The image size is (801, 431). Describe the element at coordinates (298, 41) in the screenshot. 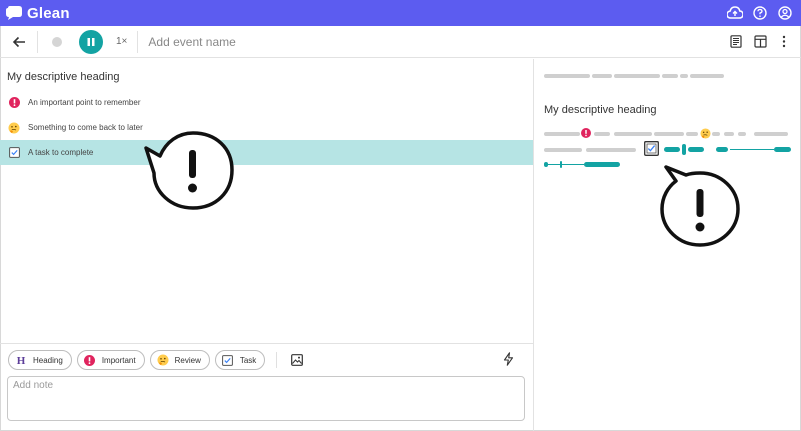

I see `event-name-input` at that location.